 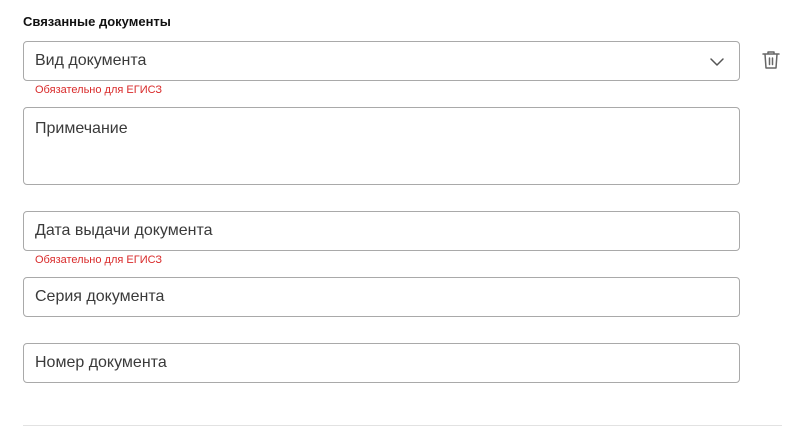 What do you see at coordinates (381, 231) in the screenshot?
I see `issue-date-field: Дата выдачи документа` at bounding box center [381, 231].